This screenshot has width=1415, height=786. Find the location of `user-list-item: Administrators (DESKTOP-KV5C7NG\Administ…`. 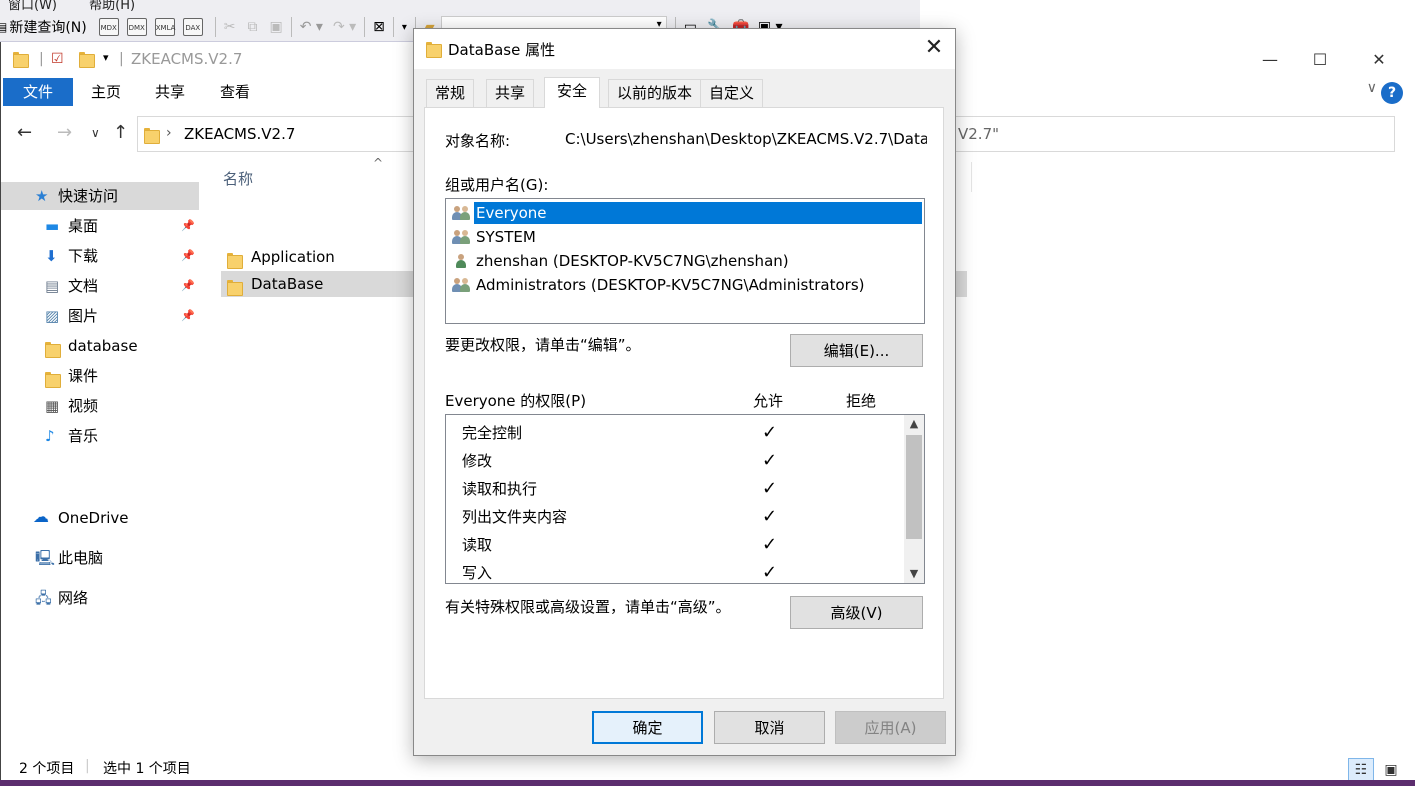

user-list-item: Administrators (DESKTOP-KV5C7NG\Administ… is located at coordinates (685, 285).